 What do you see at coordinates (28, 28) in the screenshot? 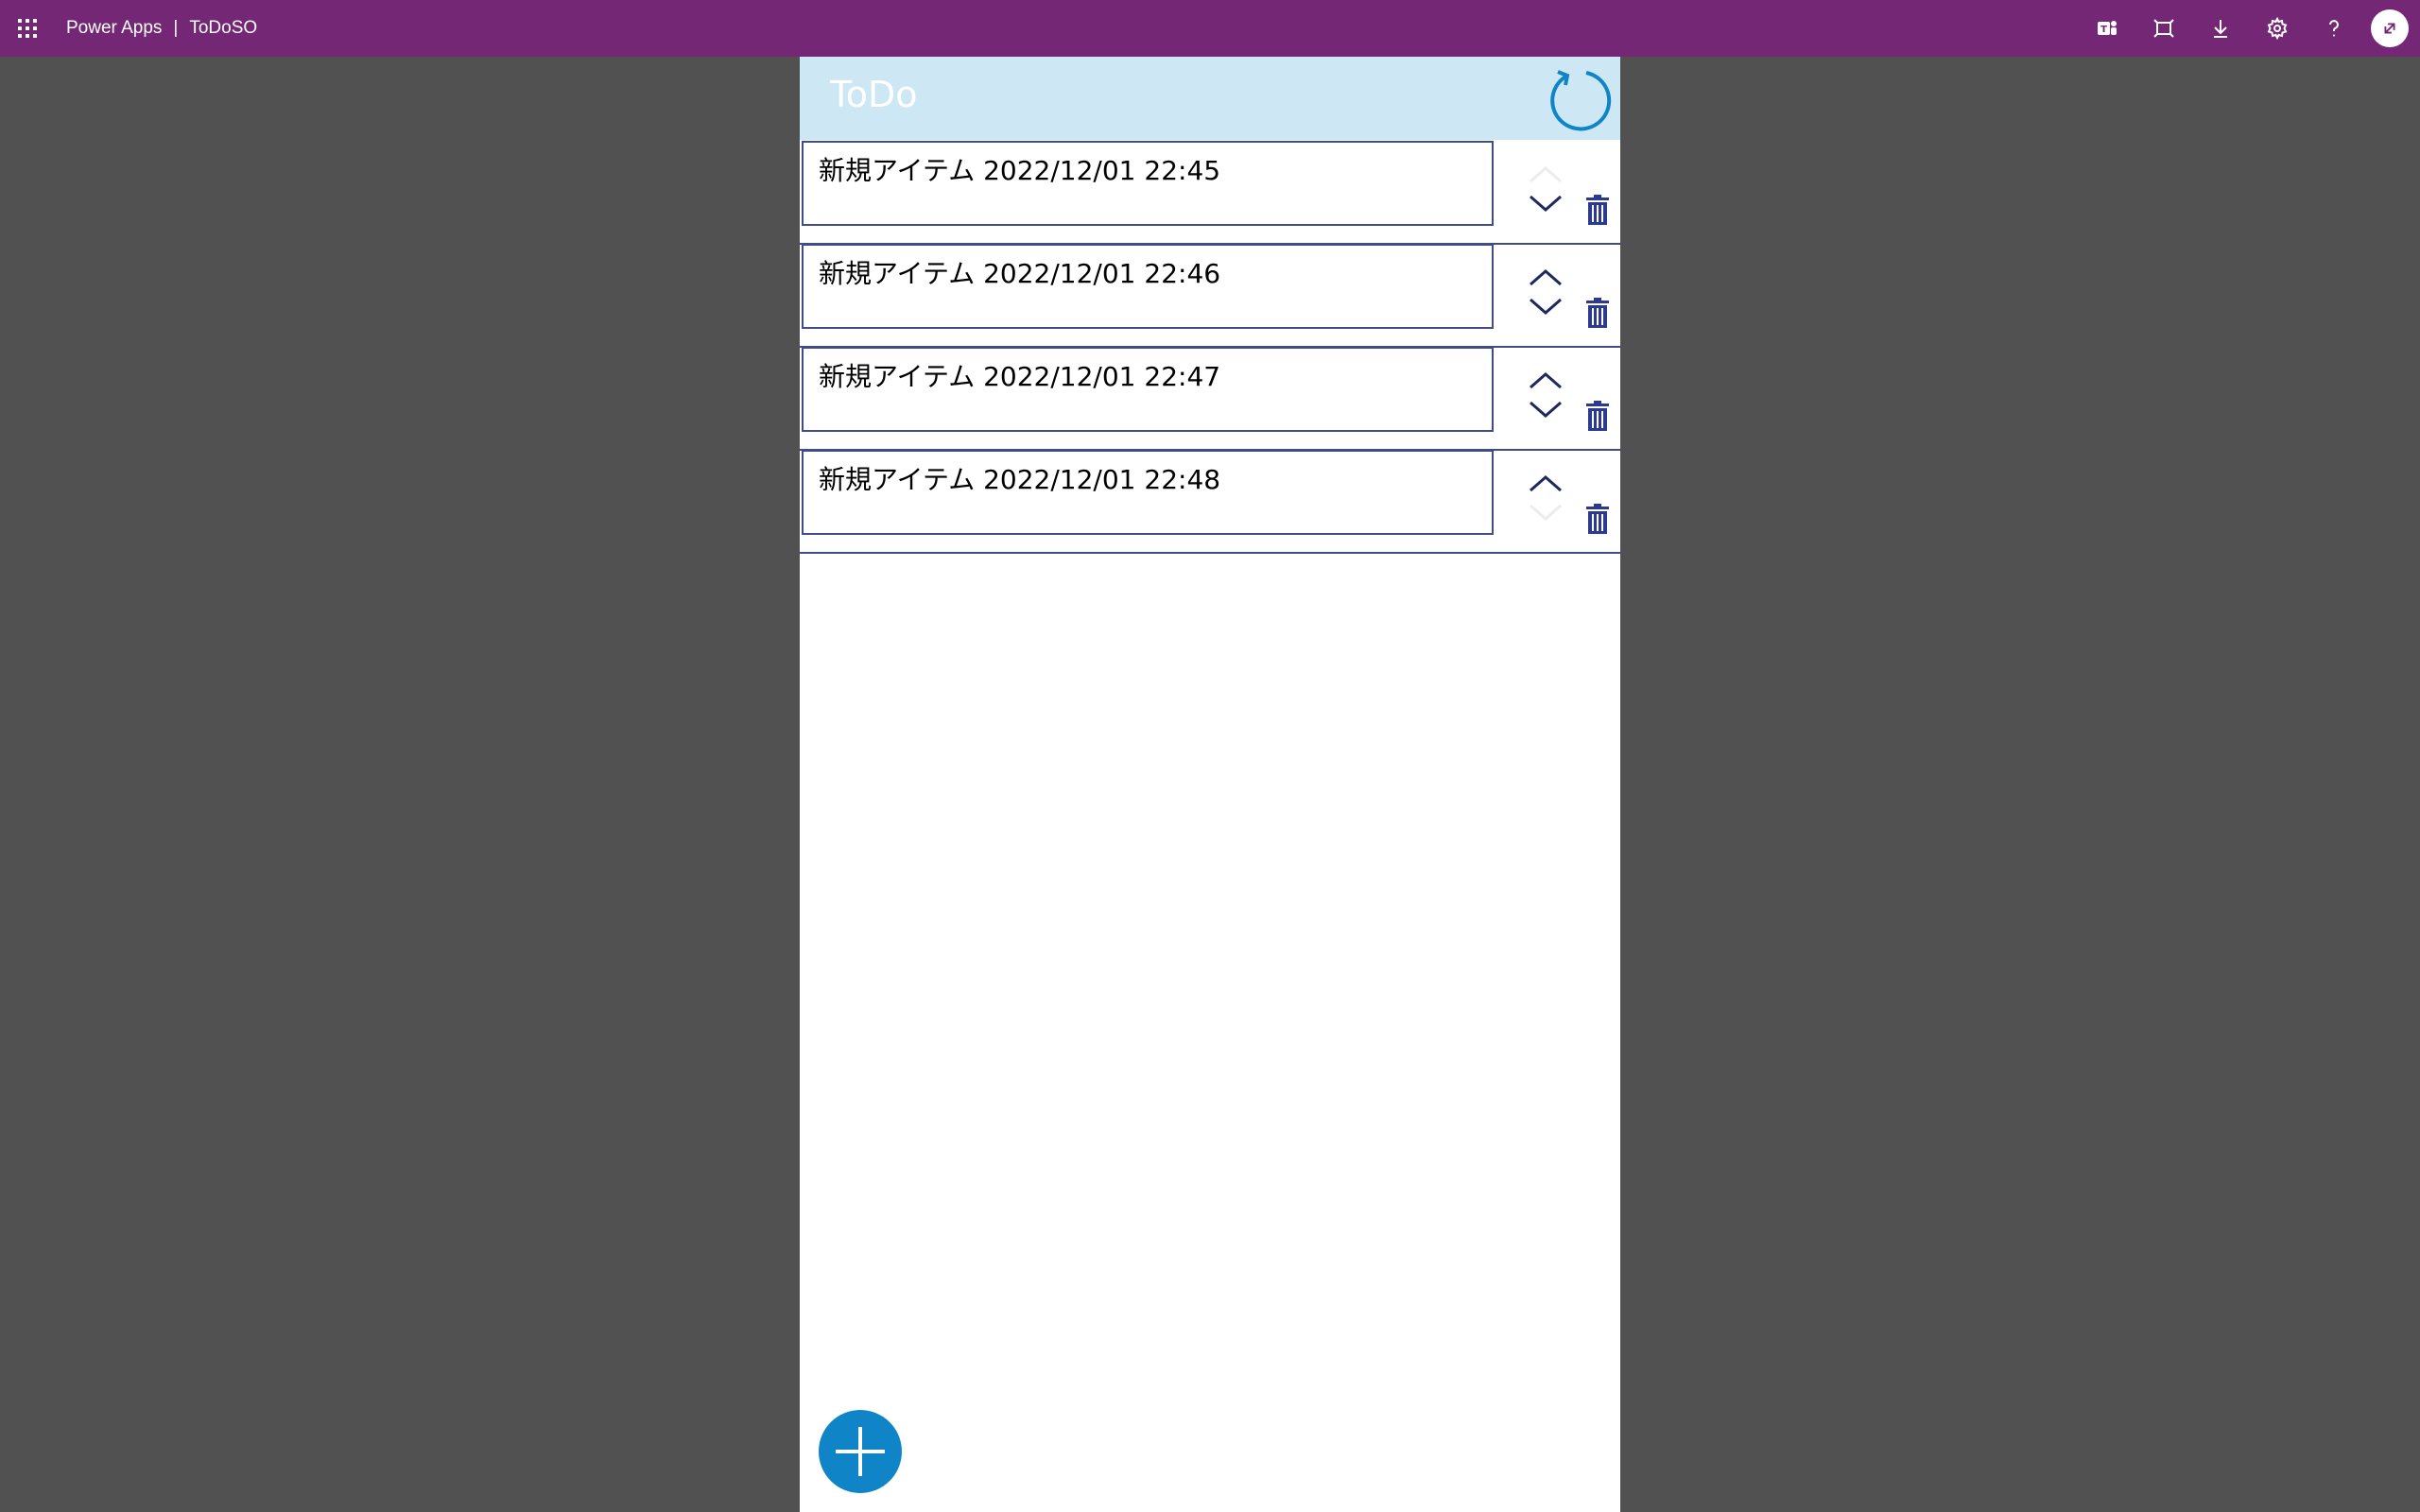
I see `waffle-icon` at bounding box center [28, 28].